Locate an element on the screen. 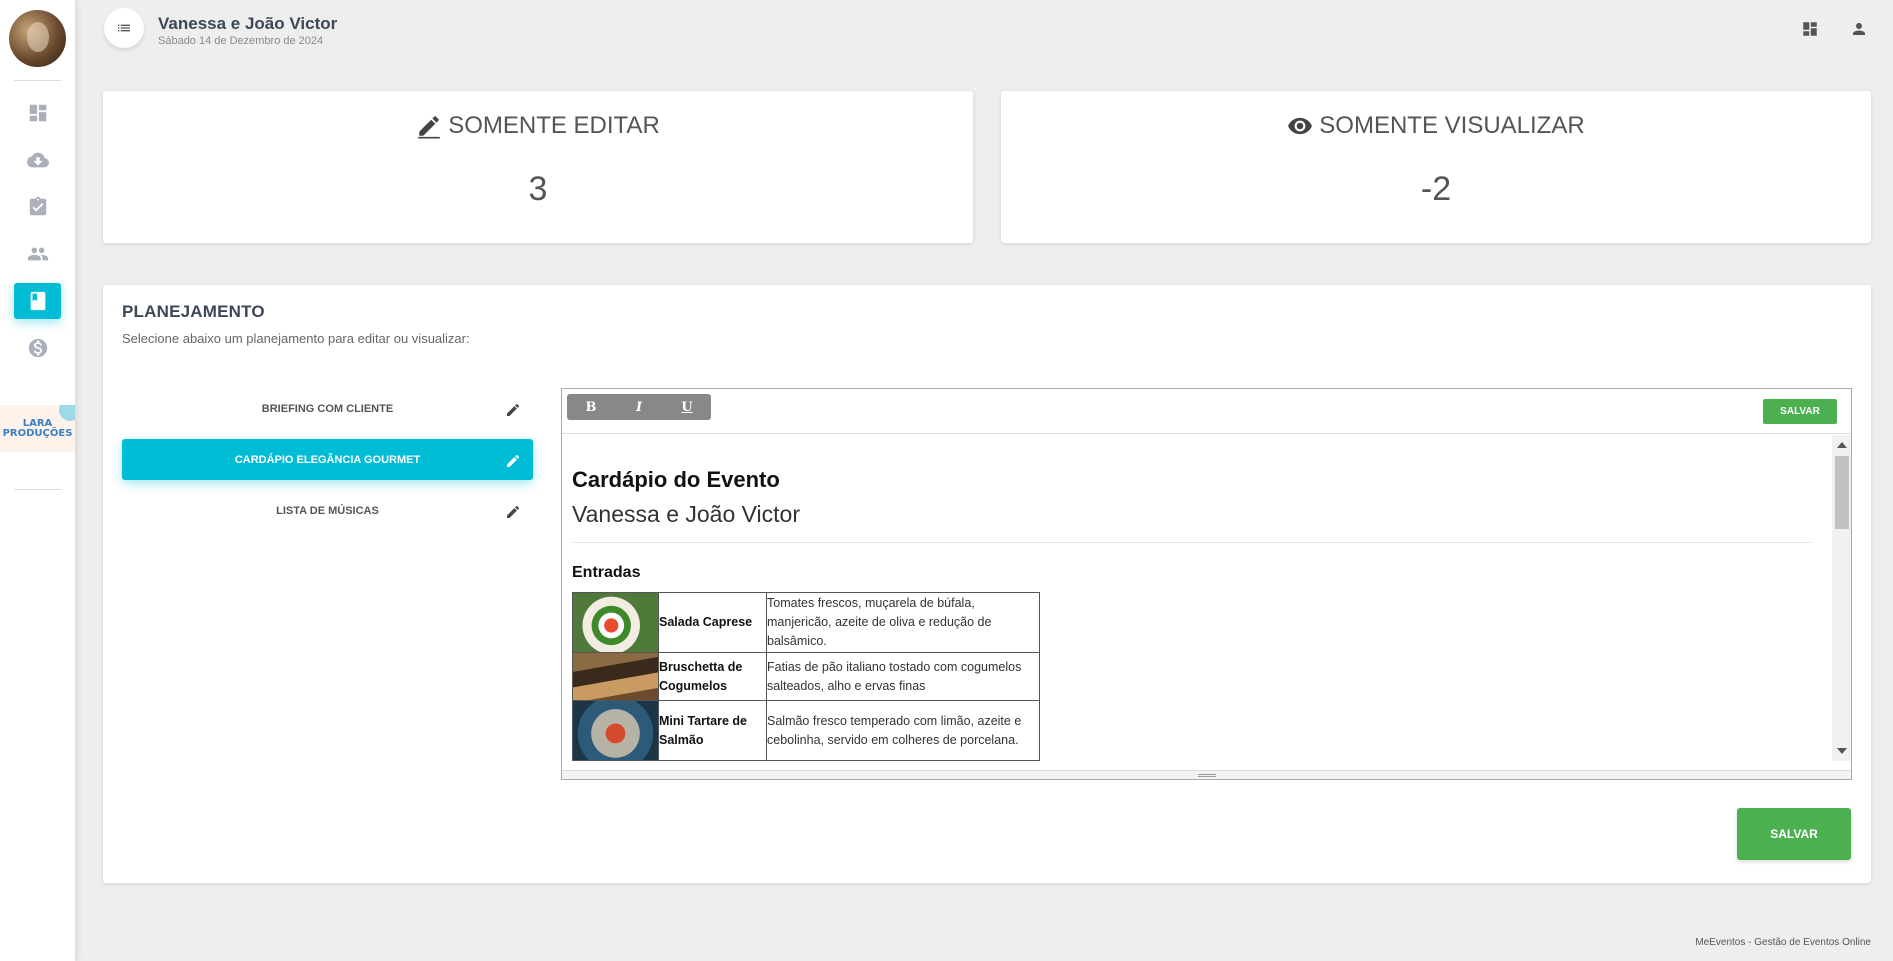 Image resolution: width=1893 pixels, height=961 pixels. underline-button: U is located at coordinates (687, 407).